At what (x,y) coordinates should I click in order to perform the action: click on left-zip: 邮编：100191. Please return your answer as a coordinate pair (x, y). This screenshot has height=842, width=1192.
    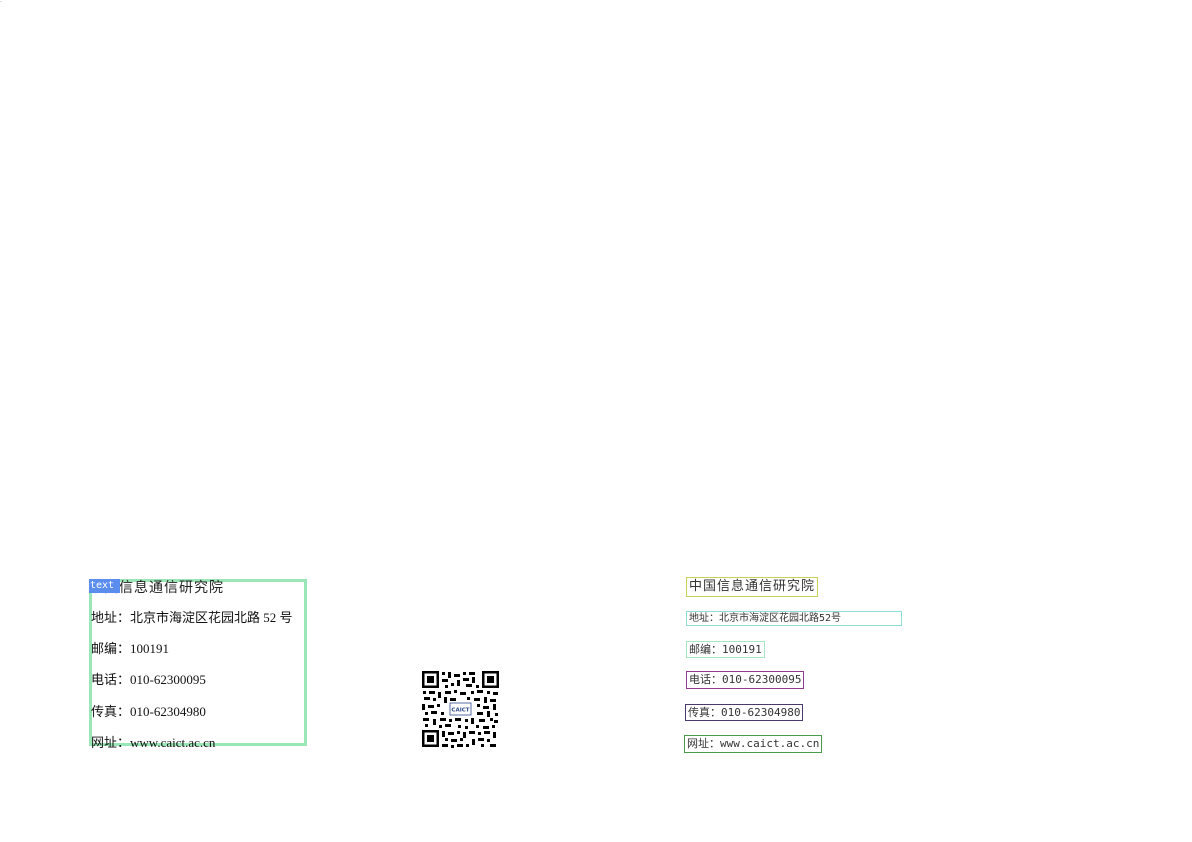
    Looking at the image, I should click on (130, 648).